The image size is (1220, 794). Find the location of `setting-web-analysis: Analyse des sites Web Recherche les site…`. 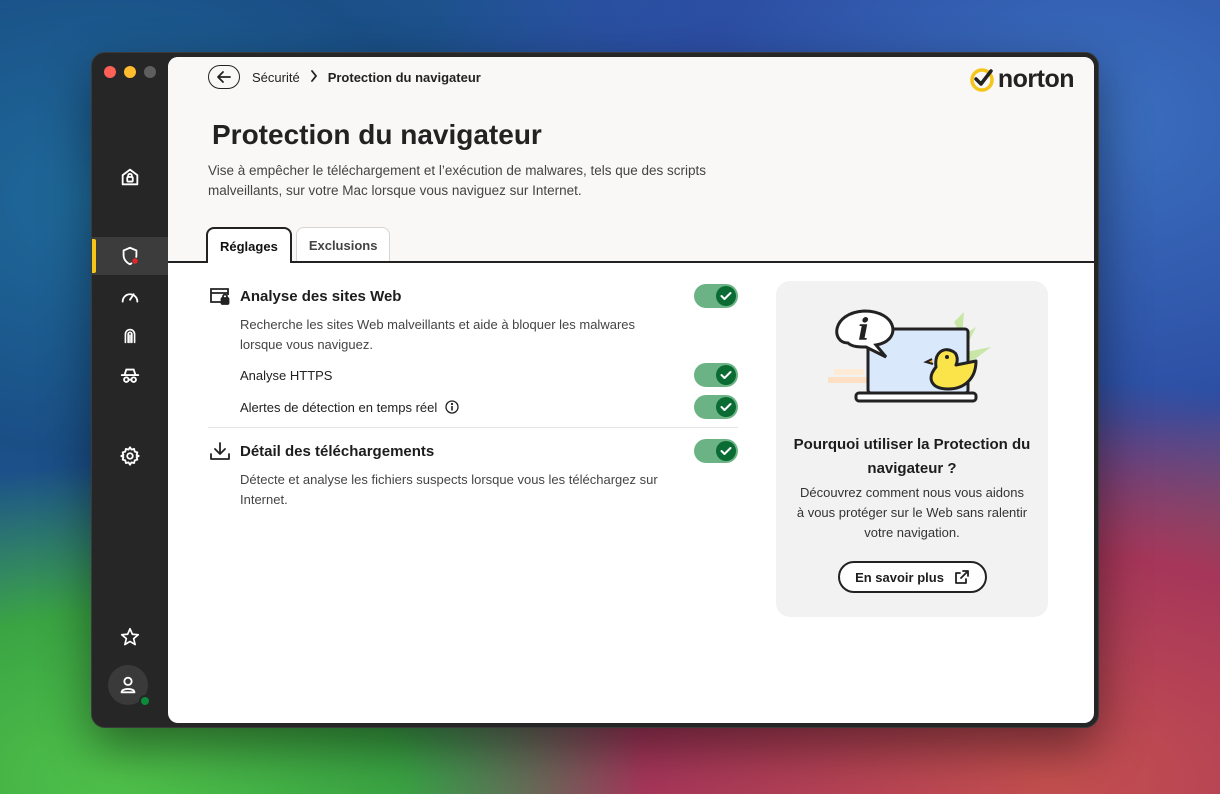

setting-web-analysis: Analyse des sites Web Recherche les site… is located at coordinates (473, 353).